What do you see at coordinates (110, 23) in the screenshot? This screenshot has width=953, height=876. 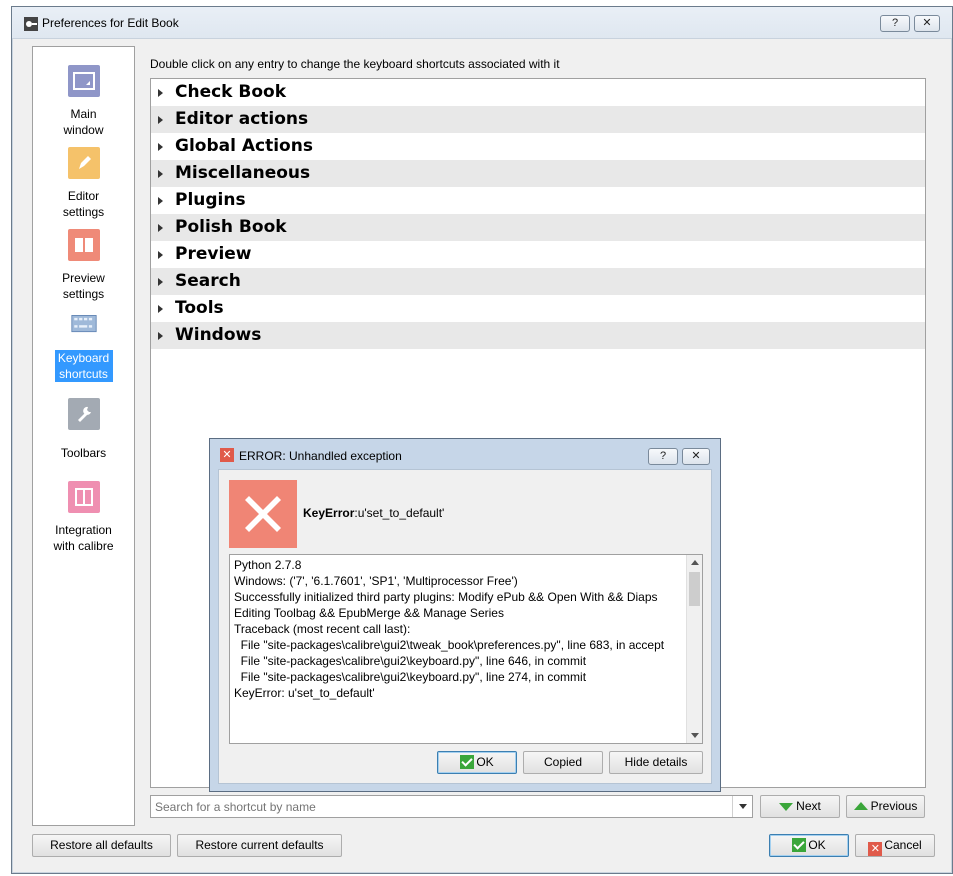 I see `window-title: Preferences for Edit Book` at bounding box center [110, 23].